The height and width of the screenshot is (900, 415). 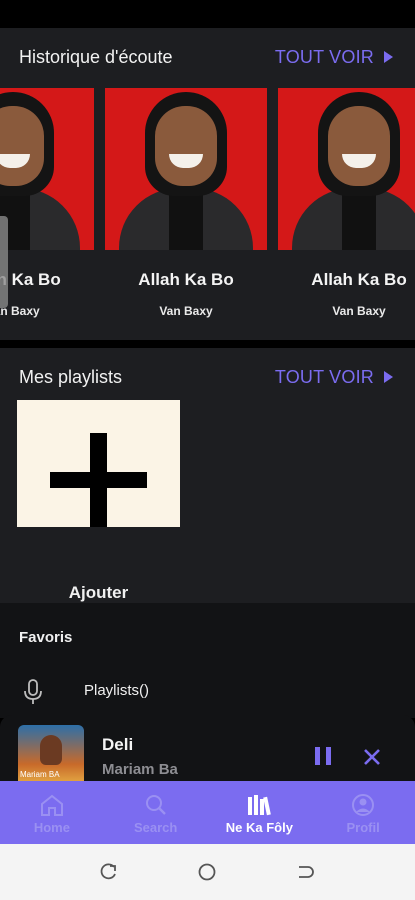 What do you see at coordinates (260, 805) in the screenshot?
I see `library-icon` at bounding box center [260, 805].